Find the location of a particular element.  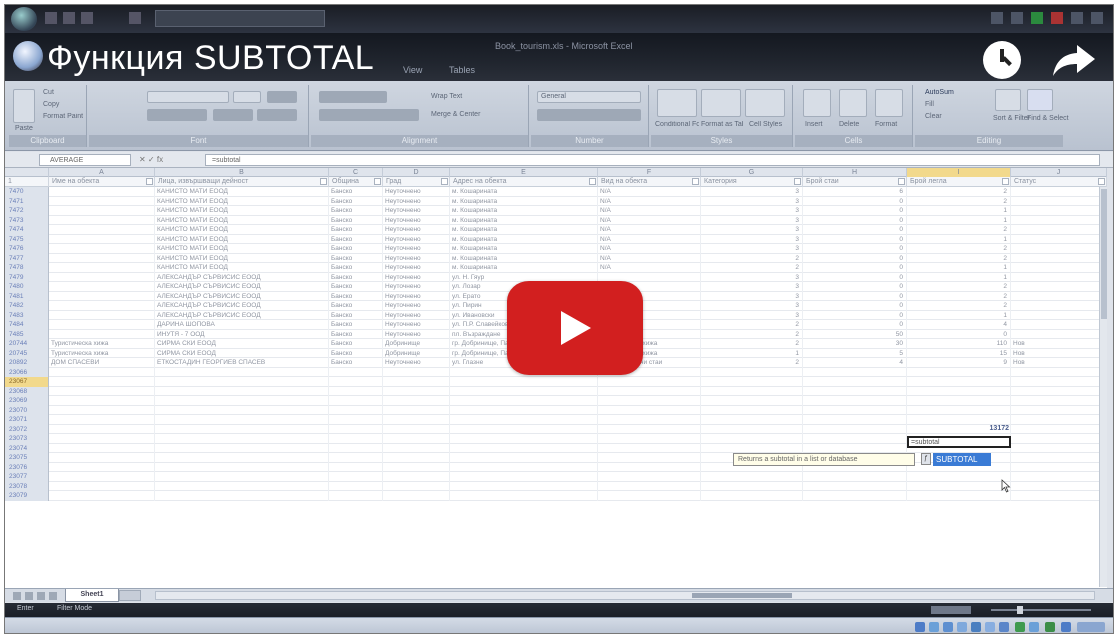

row-number: 23071 is located at coordinates (27, 420).